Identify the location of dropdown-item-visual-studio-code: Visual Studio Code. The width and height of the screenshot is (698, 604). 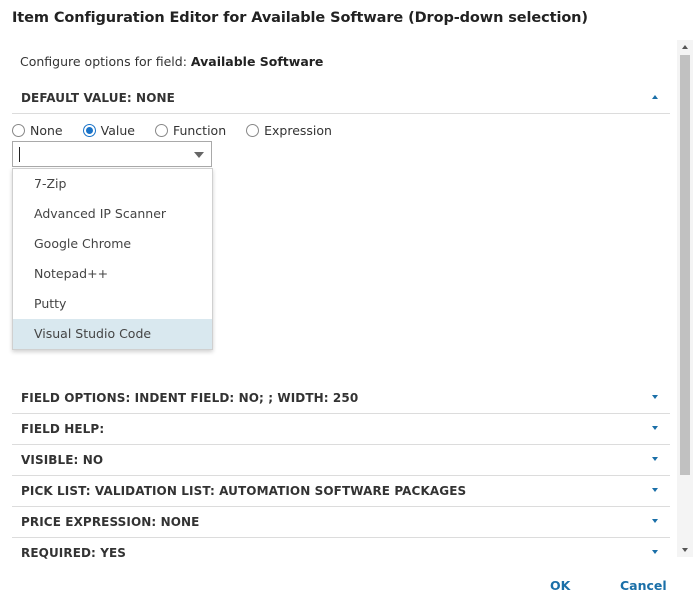
(112, 334).